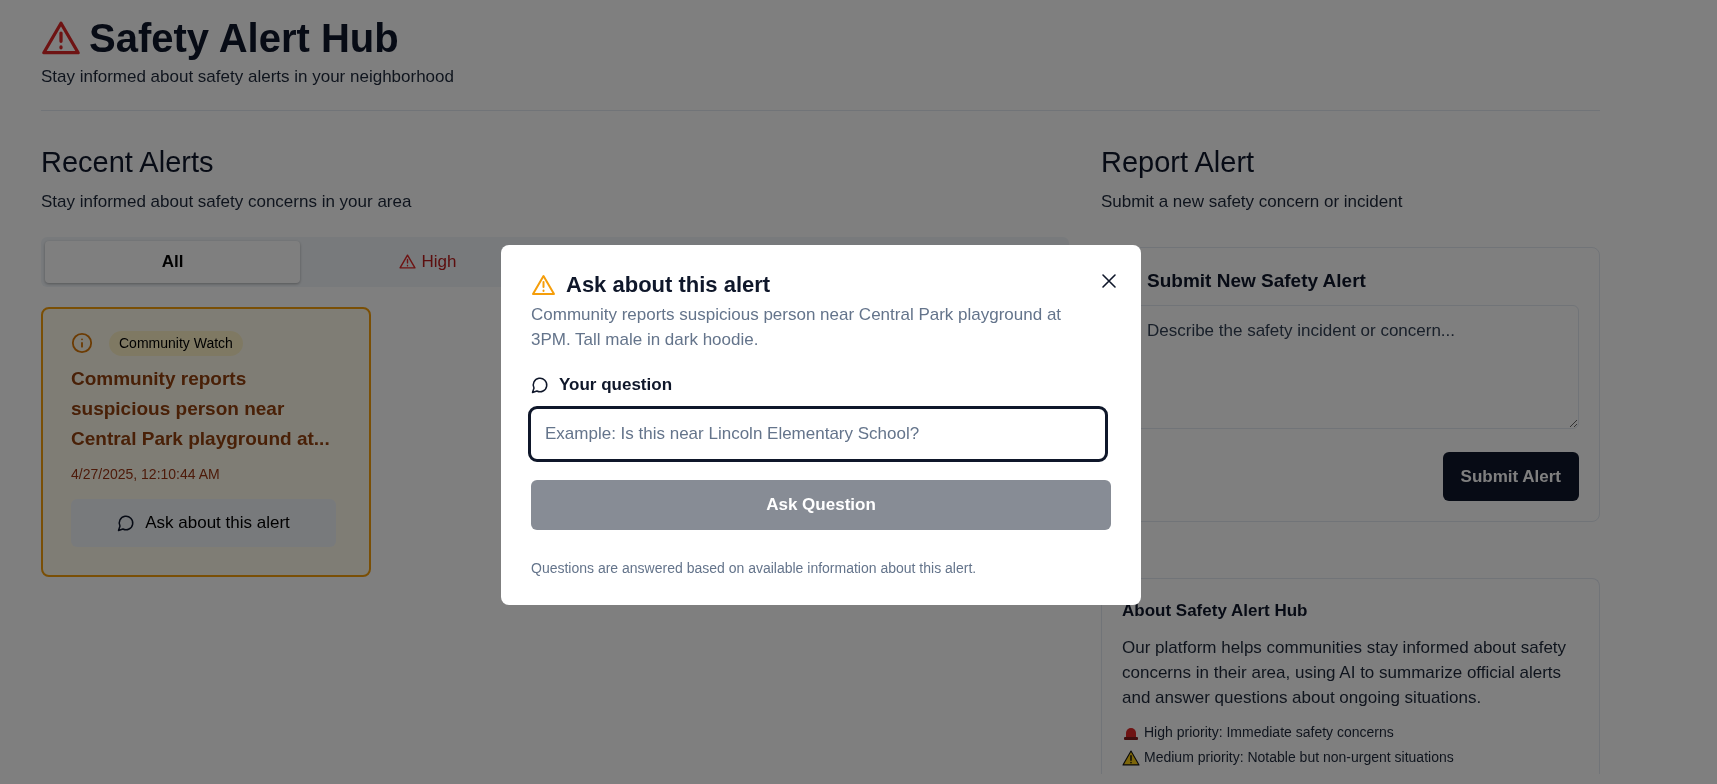 The width and height of the screenshot is (1717, 784). I want to click on section-subtitle: Submit a new safety concern or incident, so click(1252, 202).